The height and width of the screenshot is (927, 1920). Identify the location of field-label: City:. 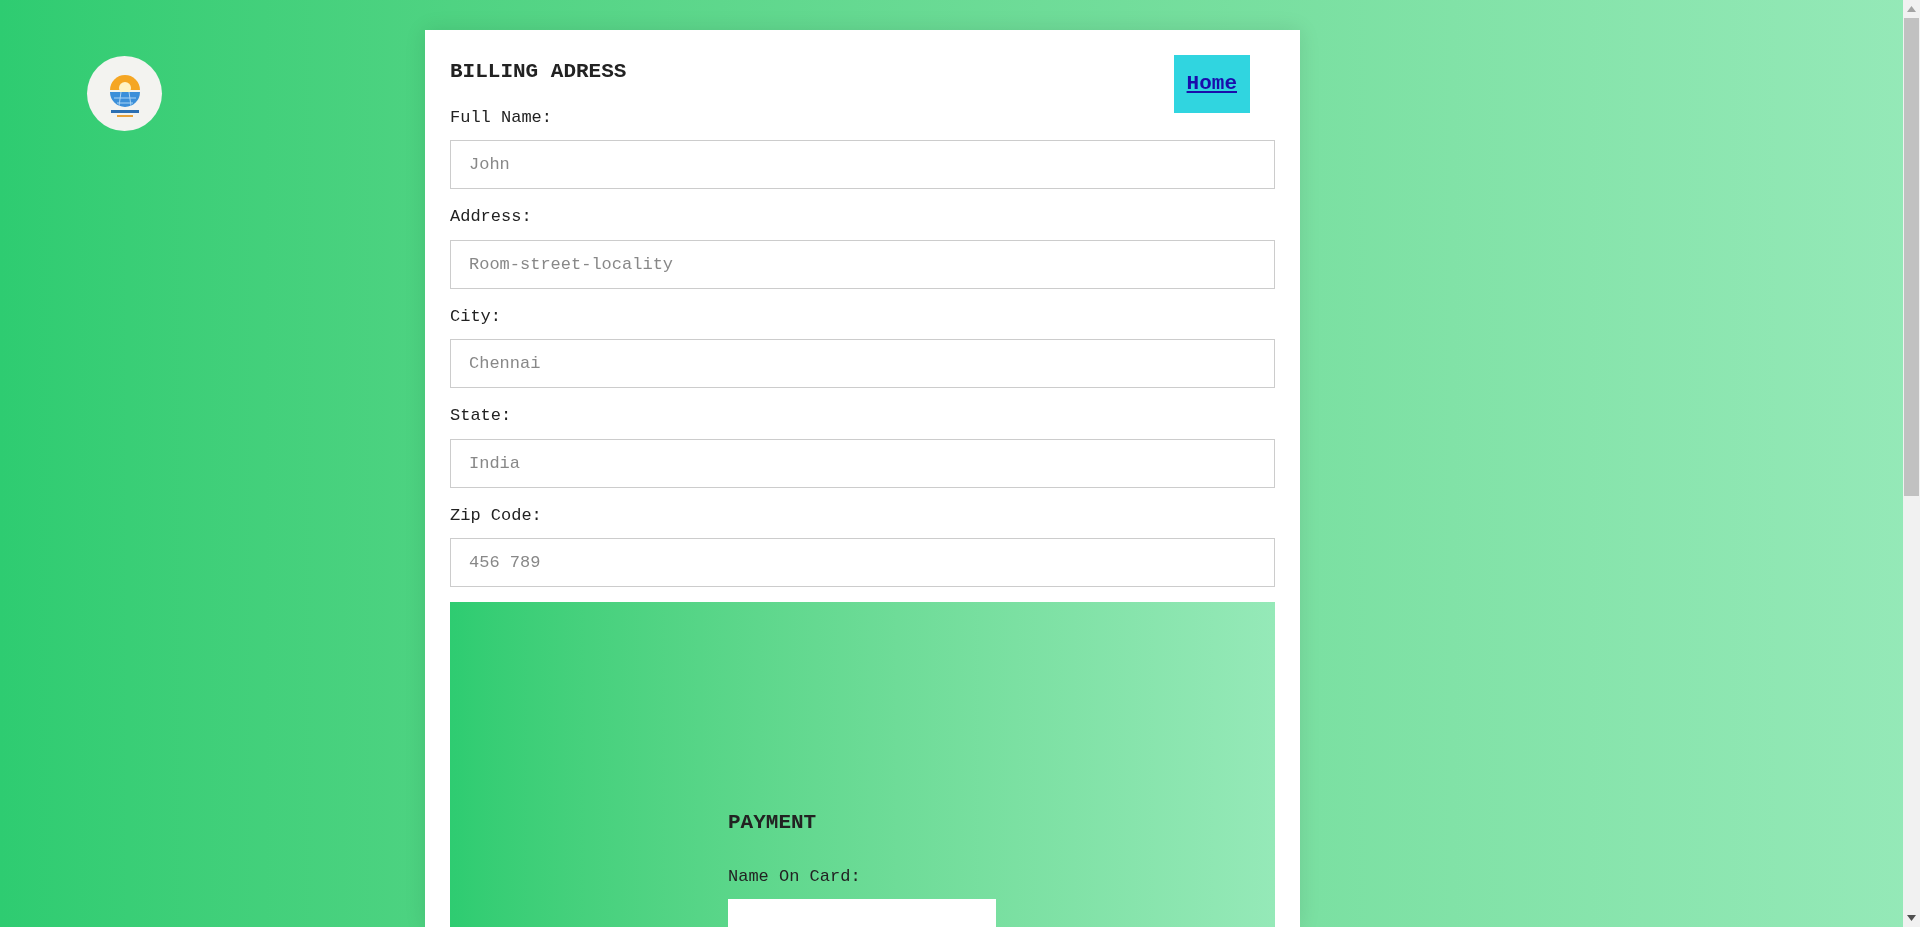
(476, 316).